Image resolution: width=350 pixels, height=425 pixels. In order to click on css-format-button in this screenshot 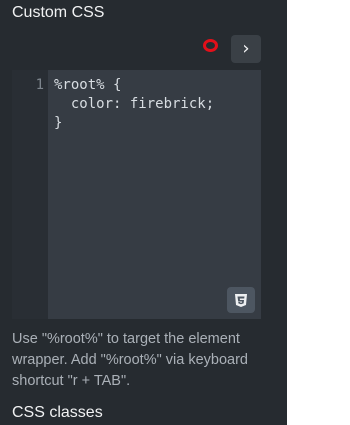, I will do `click(241, 300)`.